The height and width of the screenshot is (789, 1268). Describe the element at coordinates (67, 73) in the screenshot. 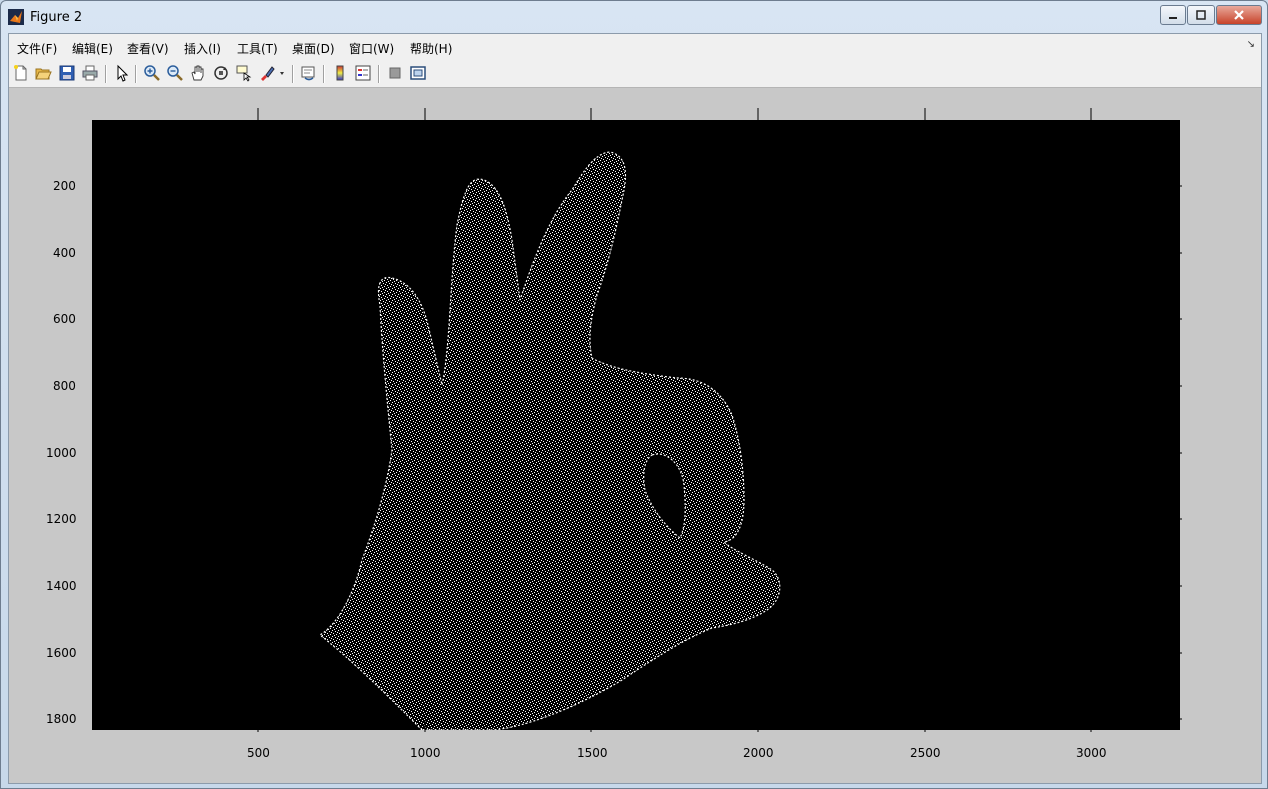

I see `save-icon` at that location.